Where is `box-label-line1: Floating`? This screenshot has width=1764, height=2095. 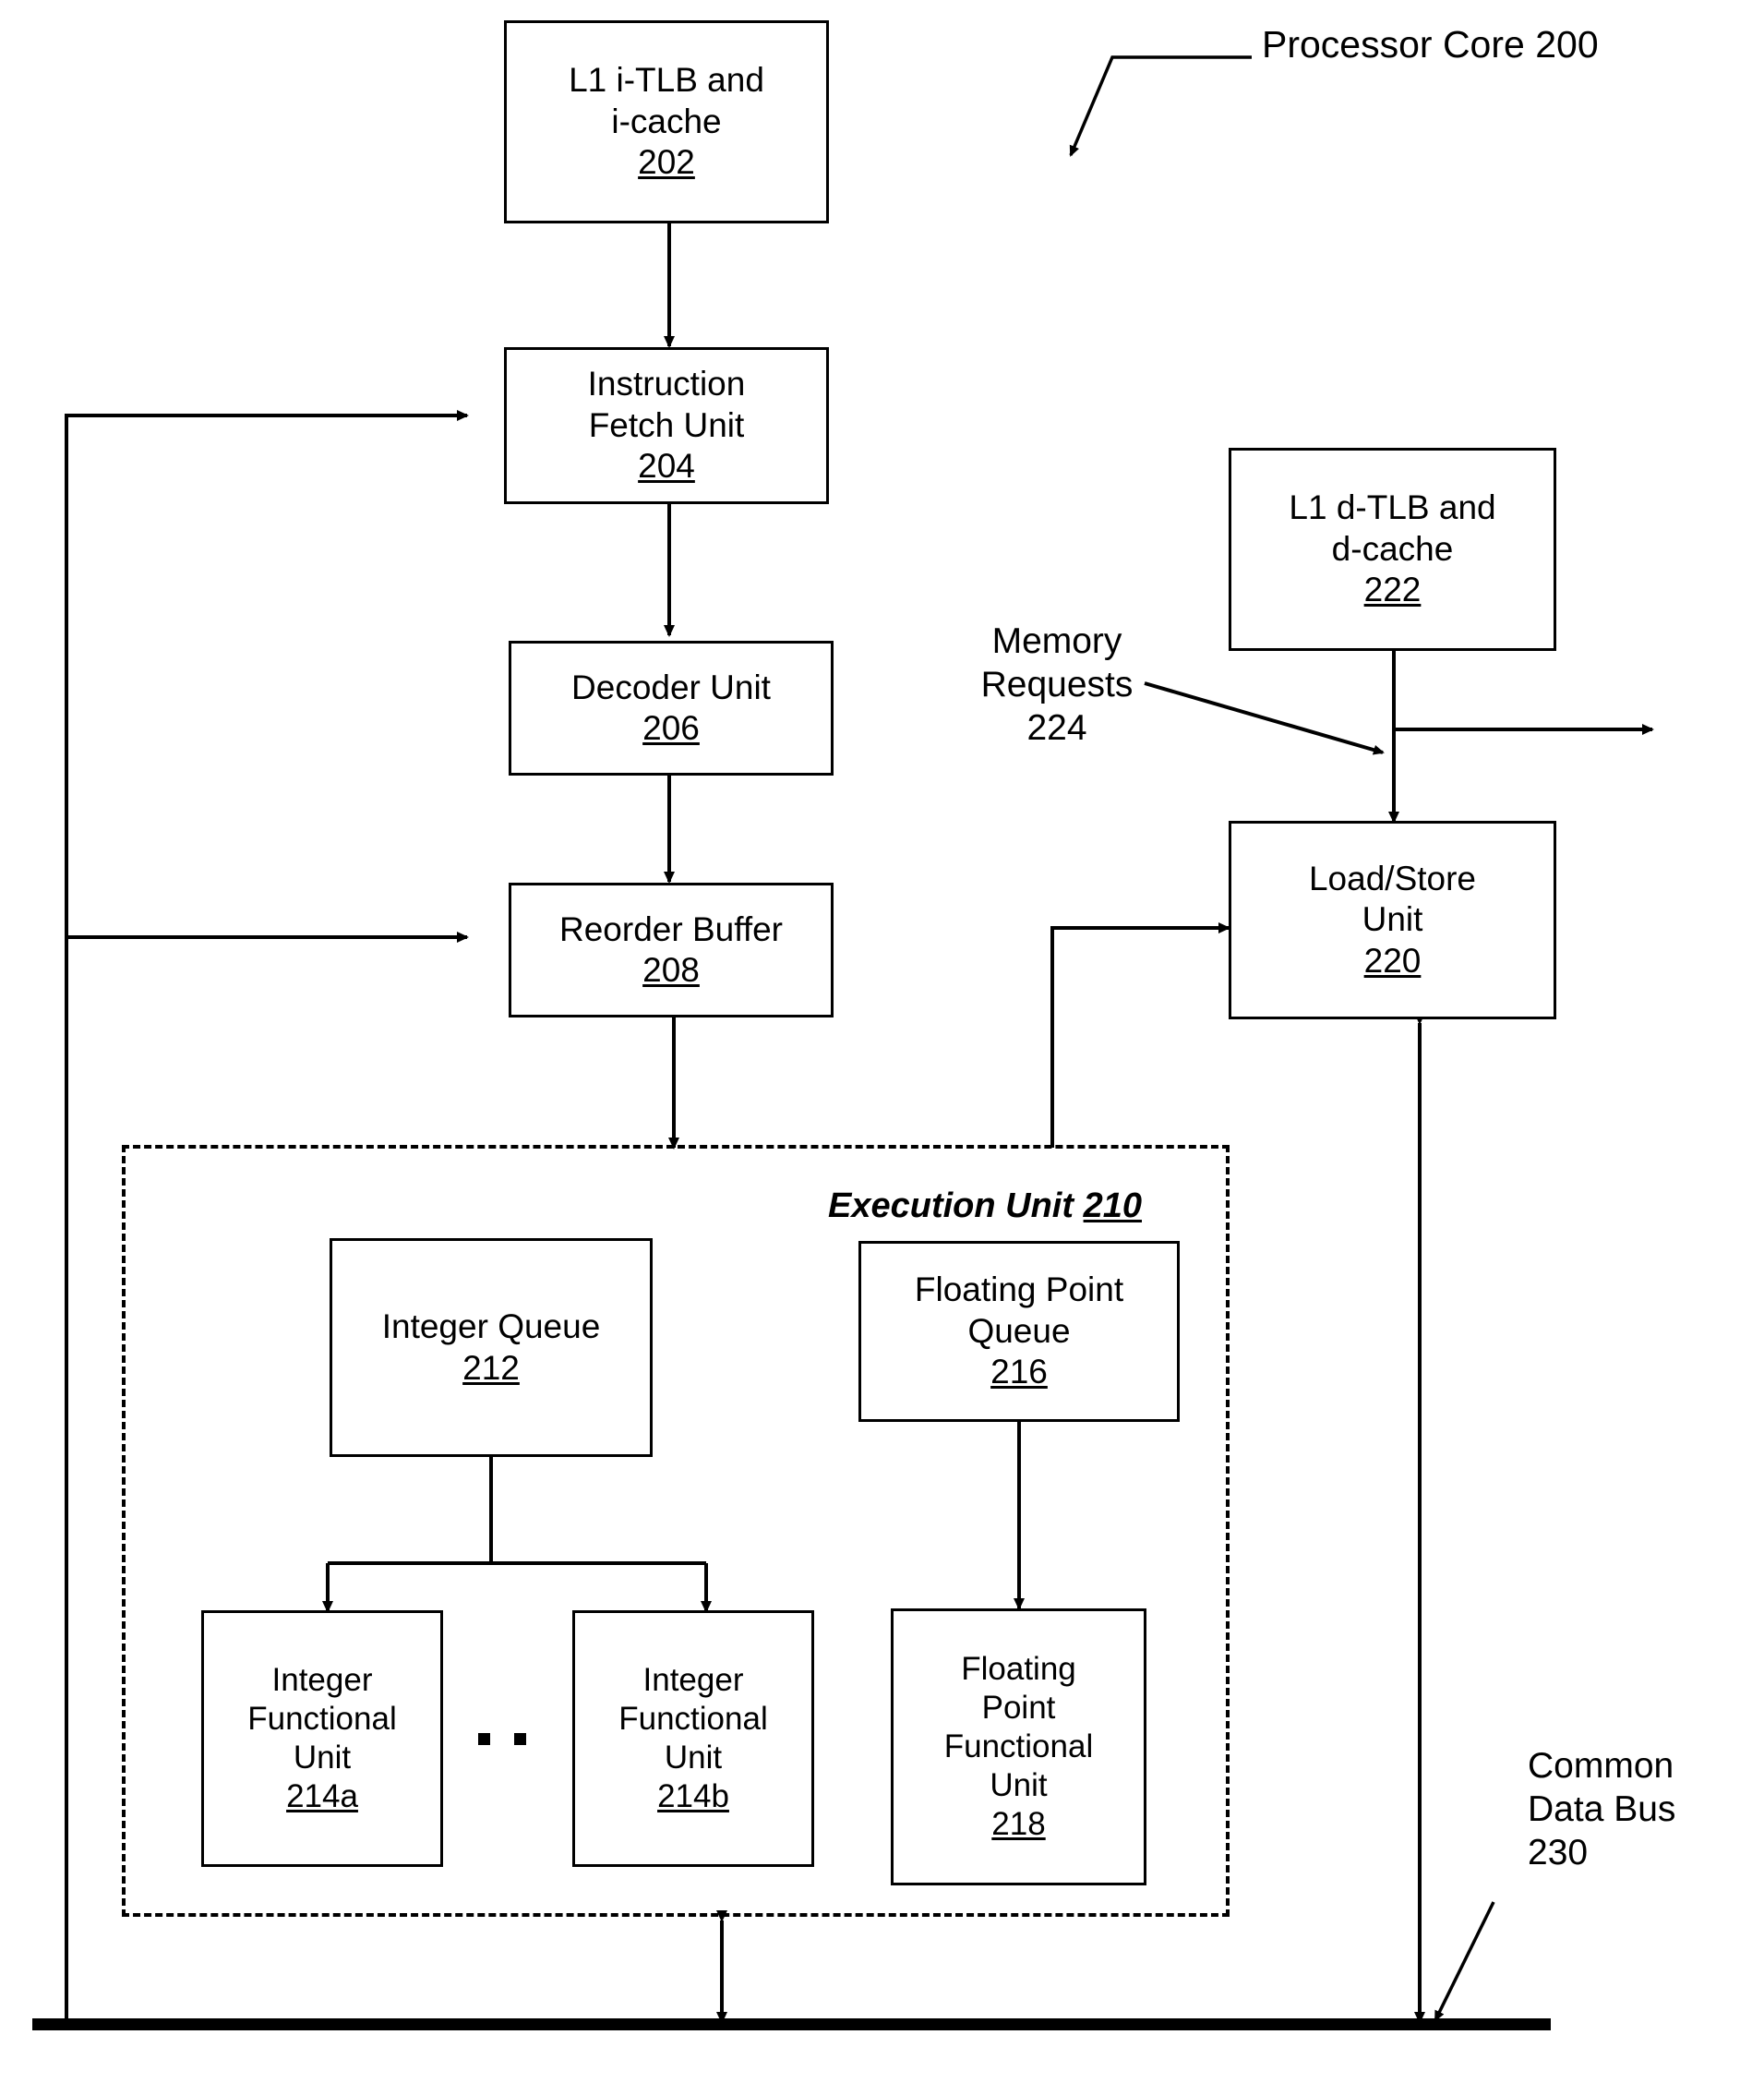
box-label-line1: Floating is located at coordinates (1018, 1669).